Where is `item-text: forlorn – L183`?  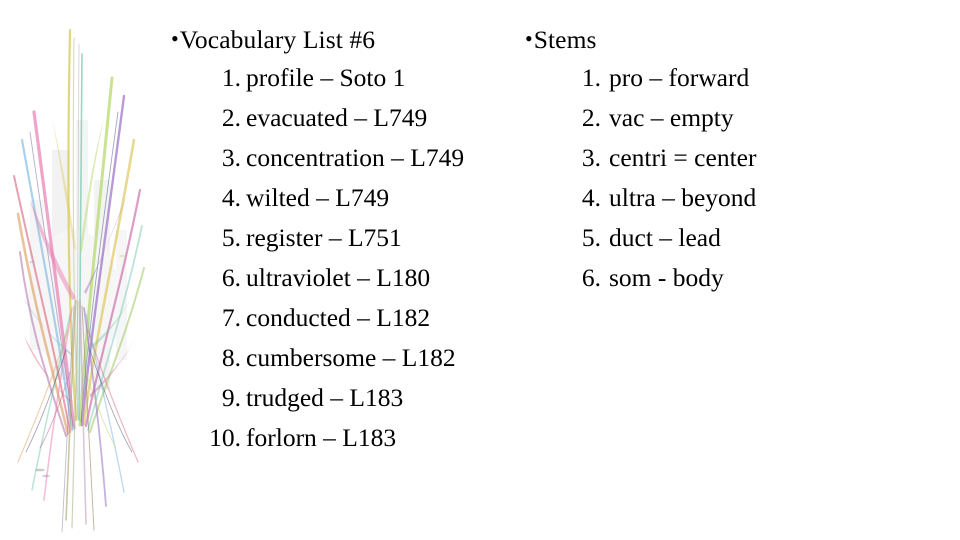
item-text: forlorn – L183 is located at coordinates (321, 437).